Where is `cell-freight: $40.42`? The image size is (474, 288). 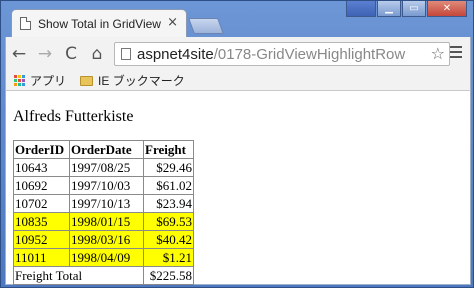 cell-freight: $40.42 is located at coordinates (168, 239).